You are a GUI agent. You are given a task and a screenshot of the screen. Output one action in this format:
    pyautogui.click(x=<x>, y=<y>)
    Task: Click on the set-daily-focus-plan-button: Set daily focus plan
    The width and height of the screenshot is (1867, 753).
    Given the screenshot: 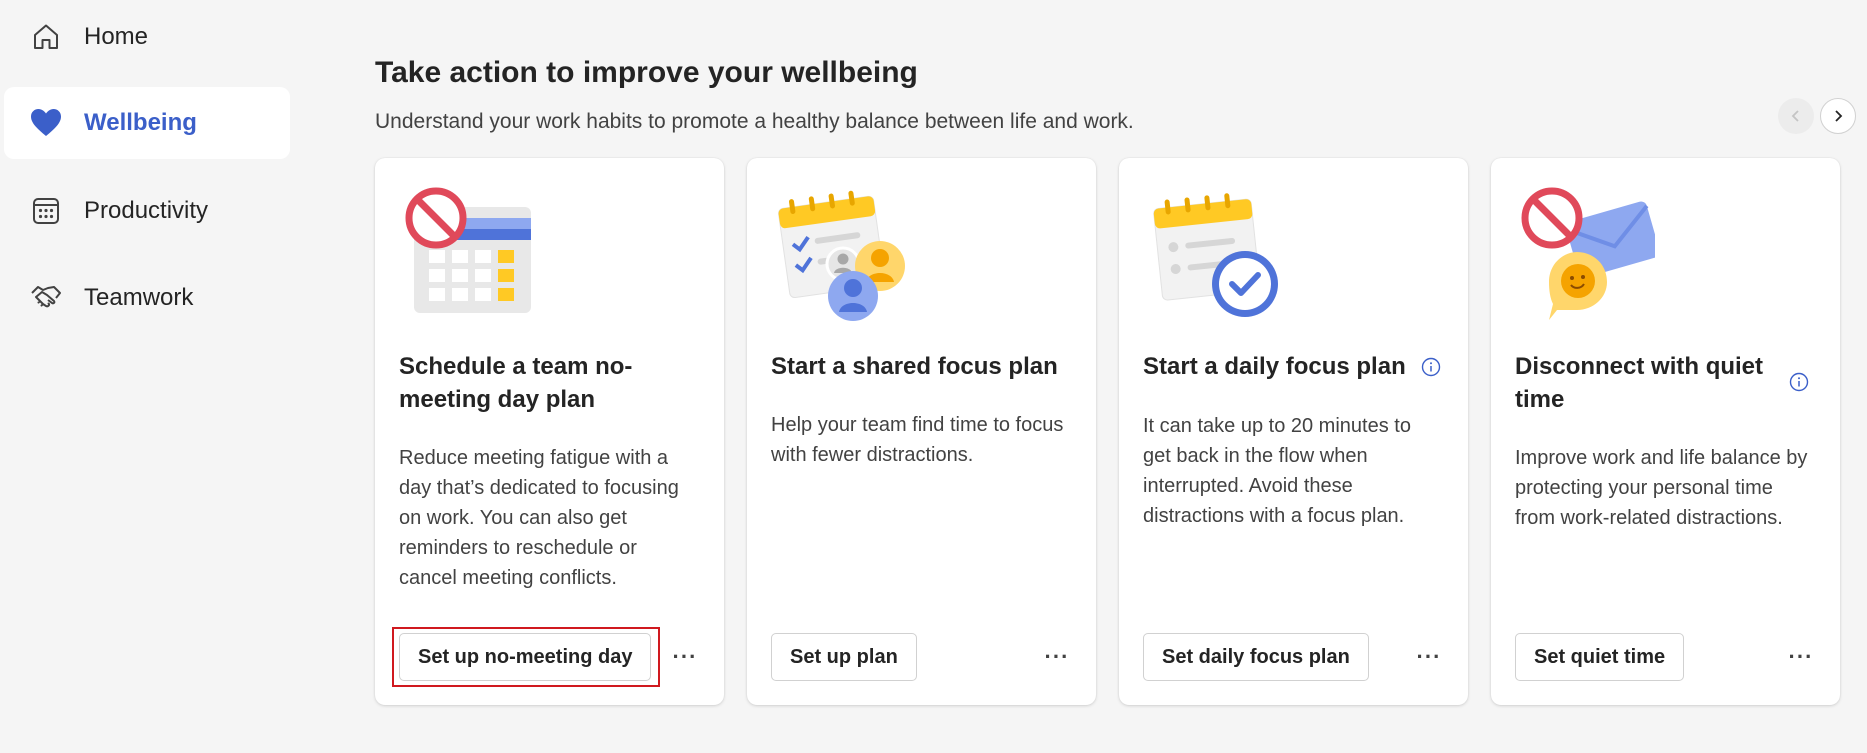 What is the action you would take?
    pyautogui.click(x=1256, y=657)
    